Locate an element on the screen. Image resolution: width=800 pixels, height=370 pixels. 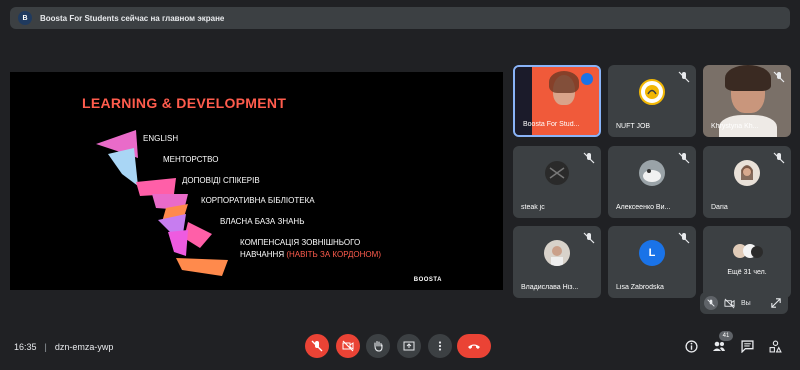
letter-avatar: L is located at coordinates (652, 253).